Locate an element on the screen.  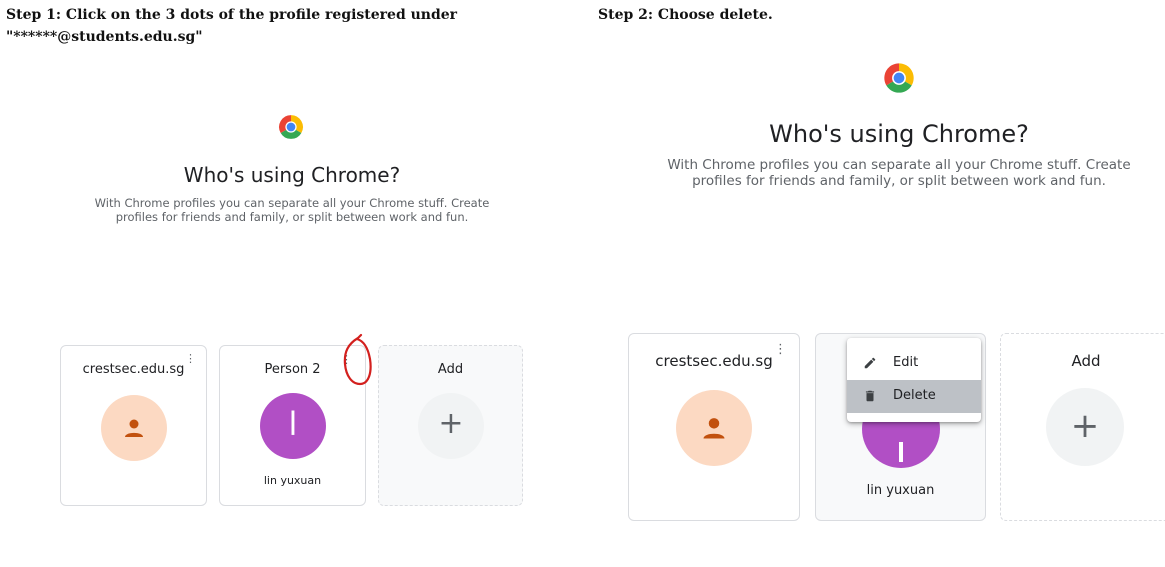
step2-add-profile-card: Add + is located at coordinates (1082, 427).